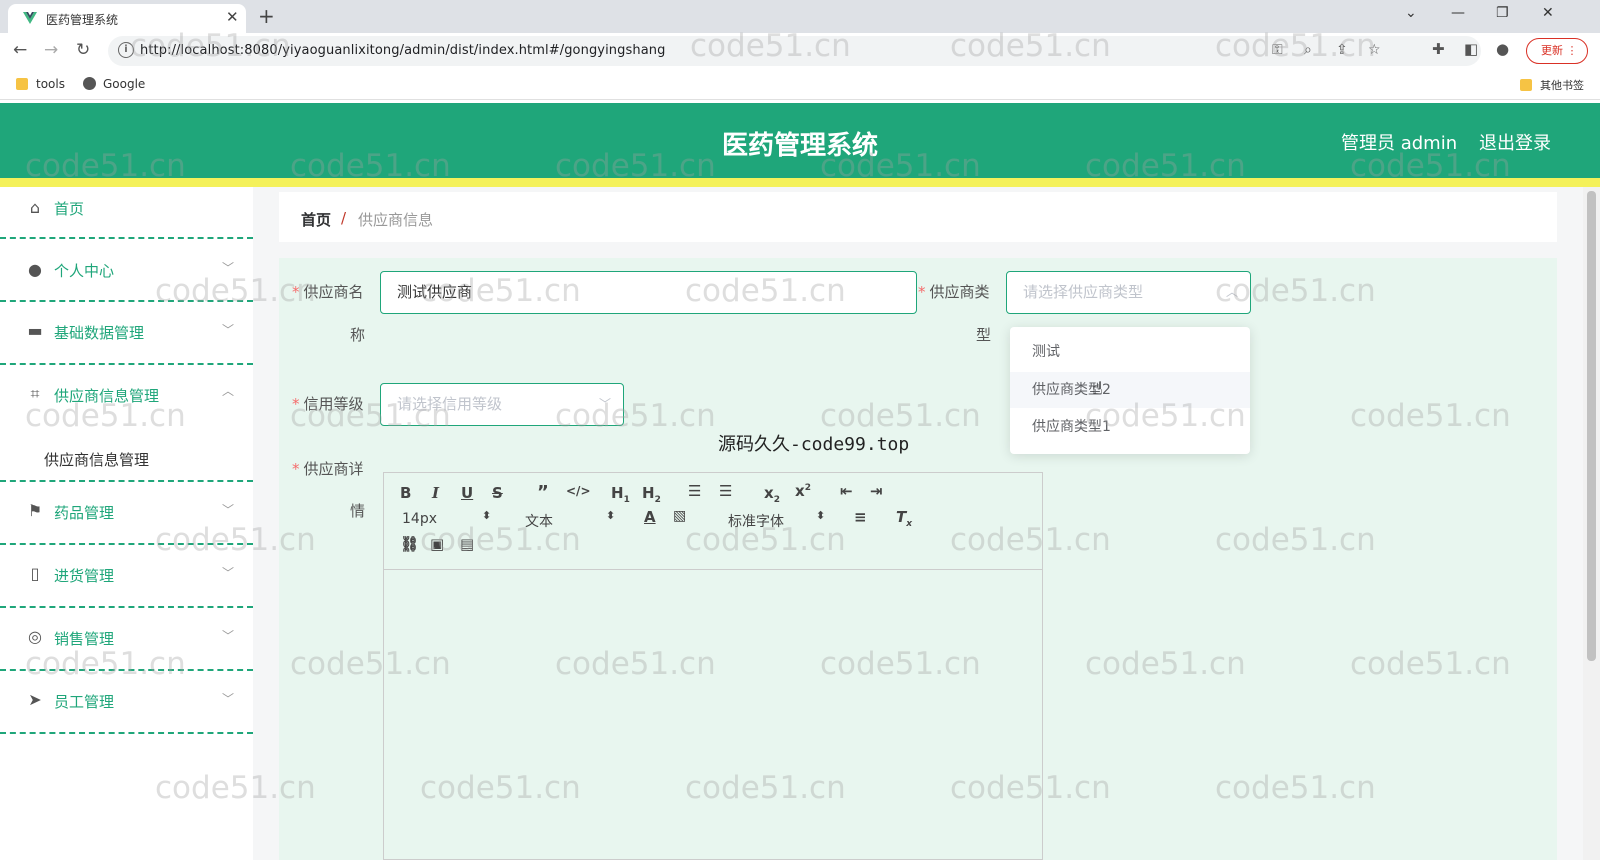  Describe the element at coordinates (1438, 49) in the screenshot. I see `extensions-icon: ✚` at that location.